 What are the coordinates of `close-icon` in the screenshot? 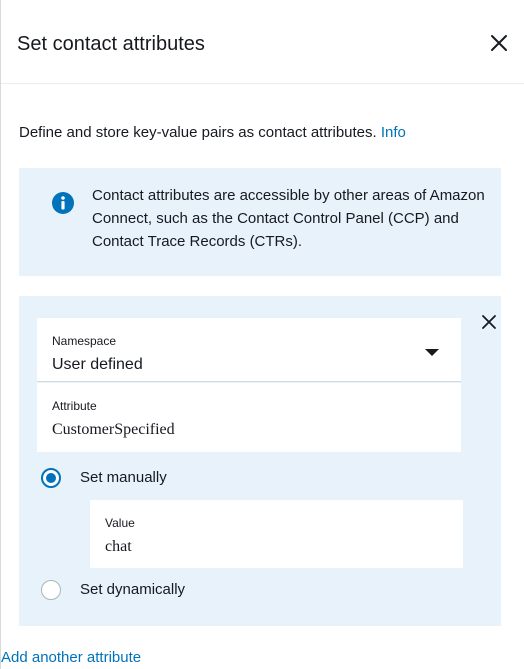 It's located at (499, 43).